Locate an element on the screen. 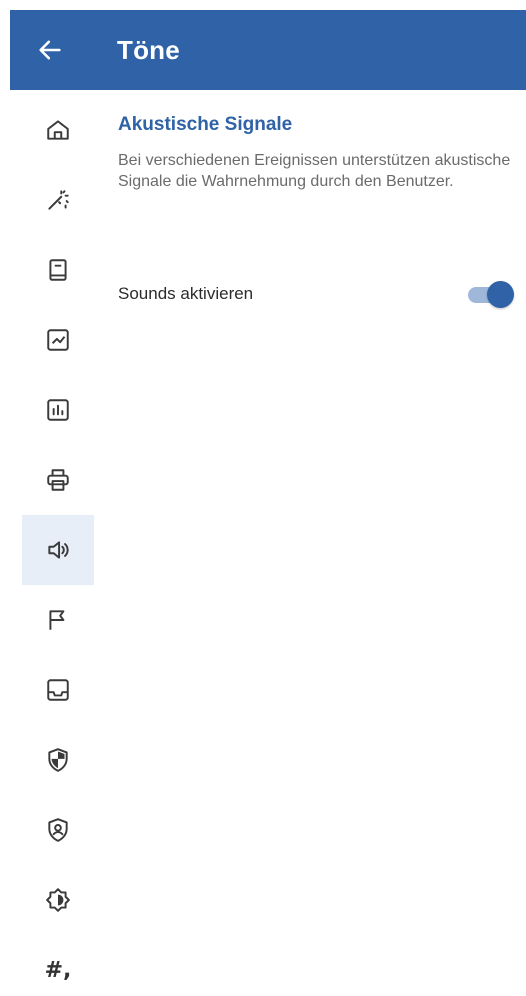 The height and width of the screenshot is (996, 526). rail-item-book is located at coordinates (58, 270).